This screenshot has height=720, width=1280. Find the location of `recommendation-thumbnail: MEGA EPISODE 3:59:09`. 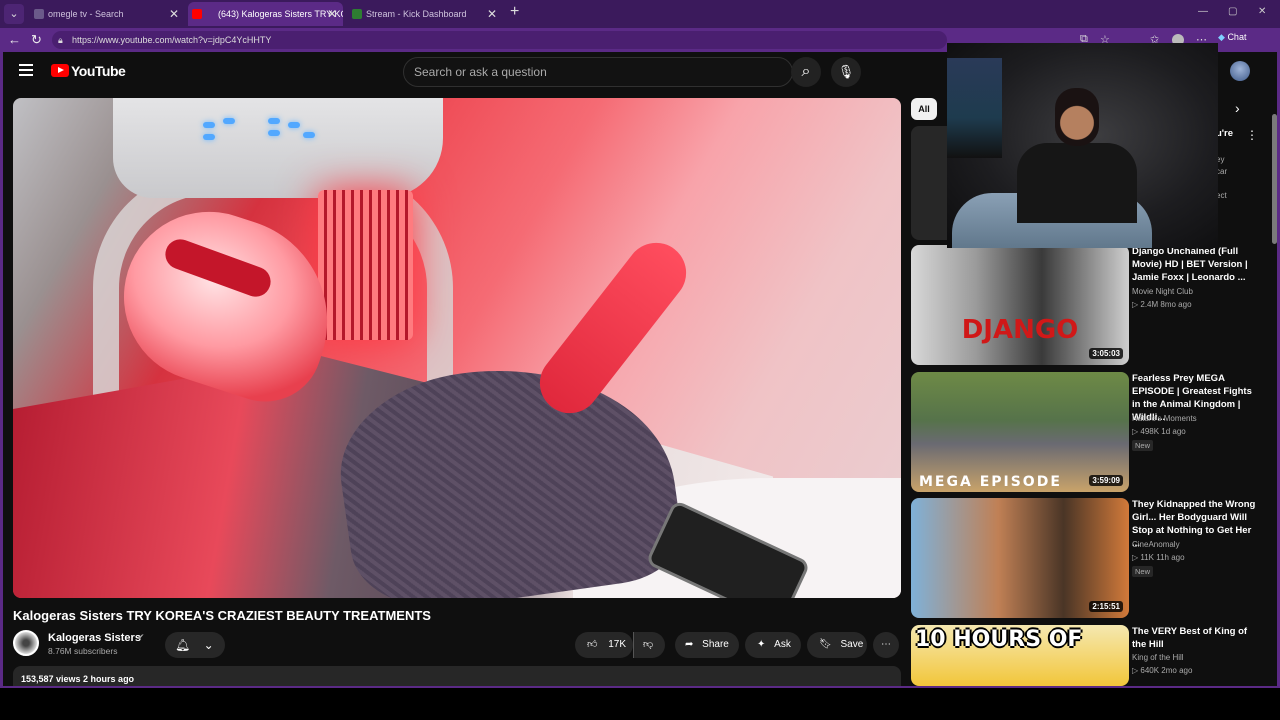

recommendation-thumbnail: MEGA EPISODE 3:59:09 is located at coordinates (1020, 432).